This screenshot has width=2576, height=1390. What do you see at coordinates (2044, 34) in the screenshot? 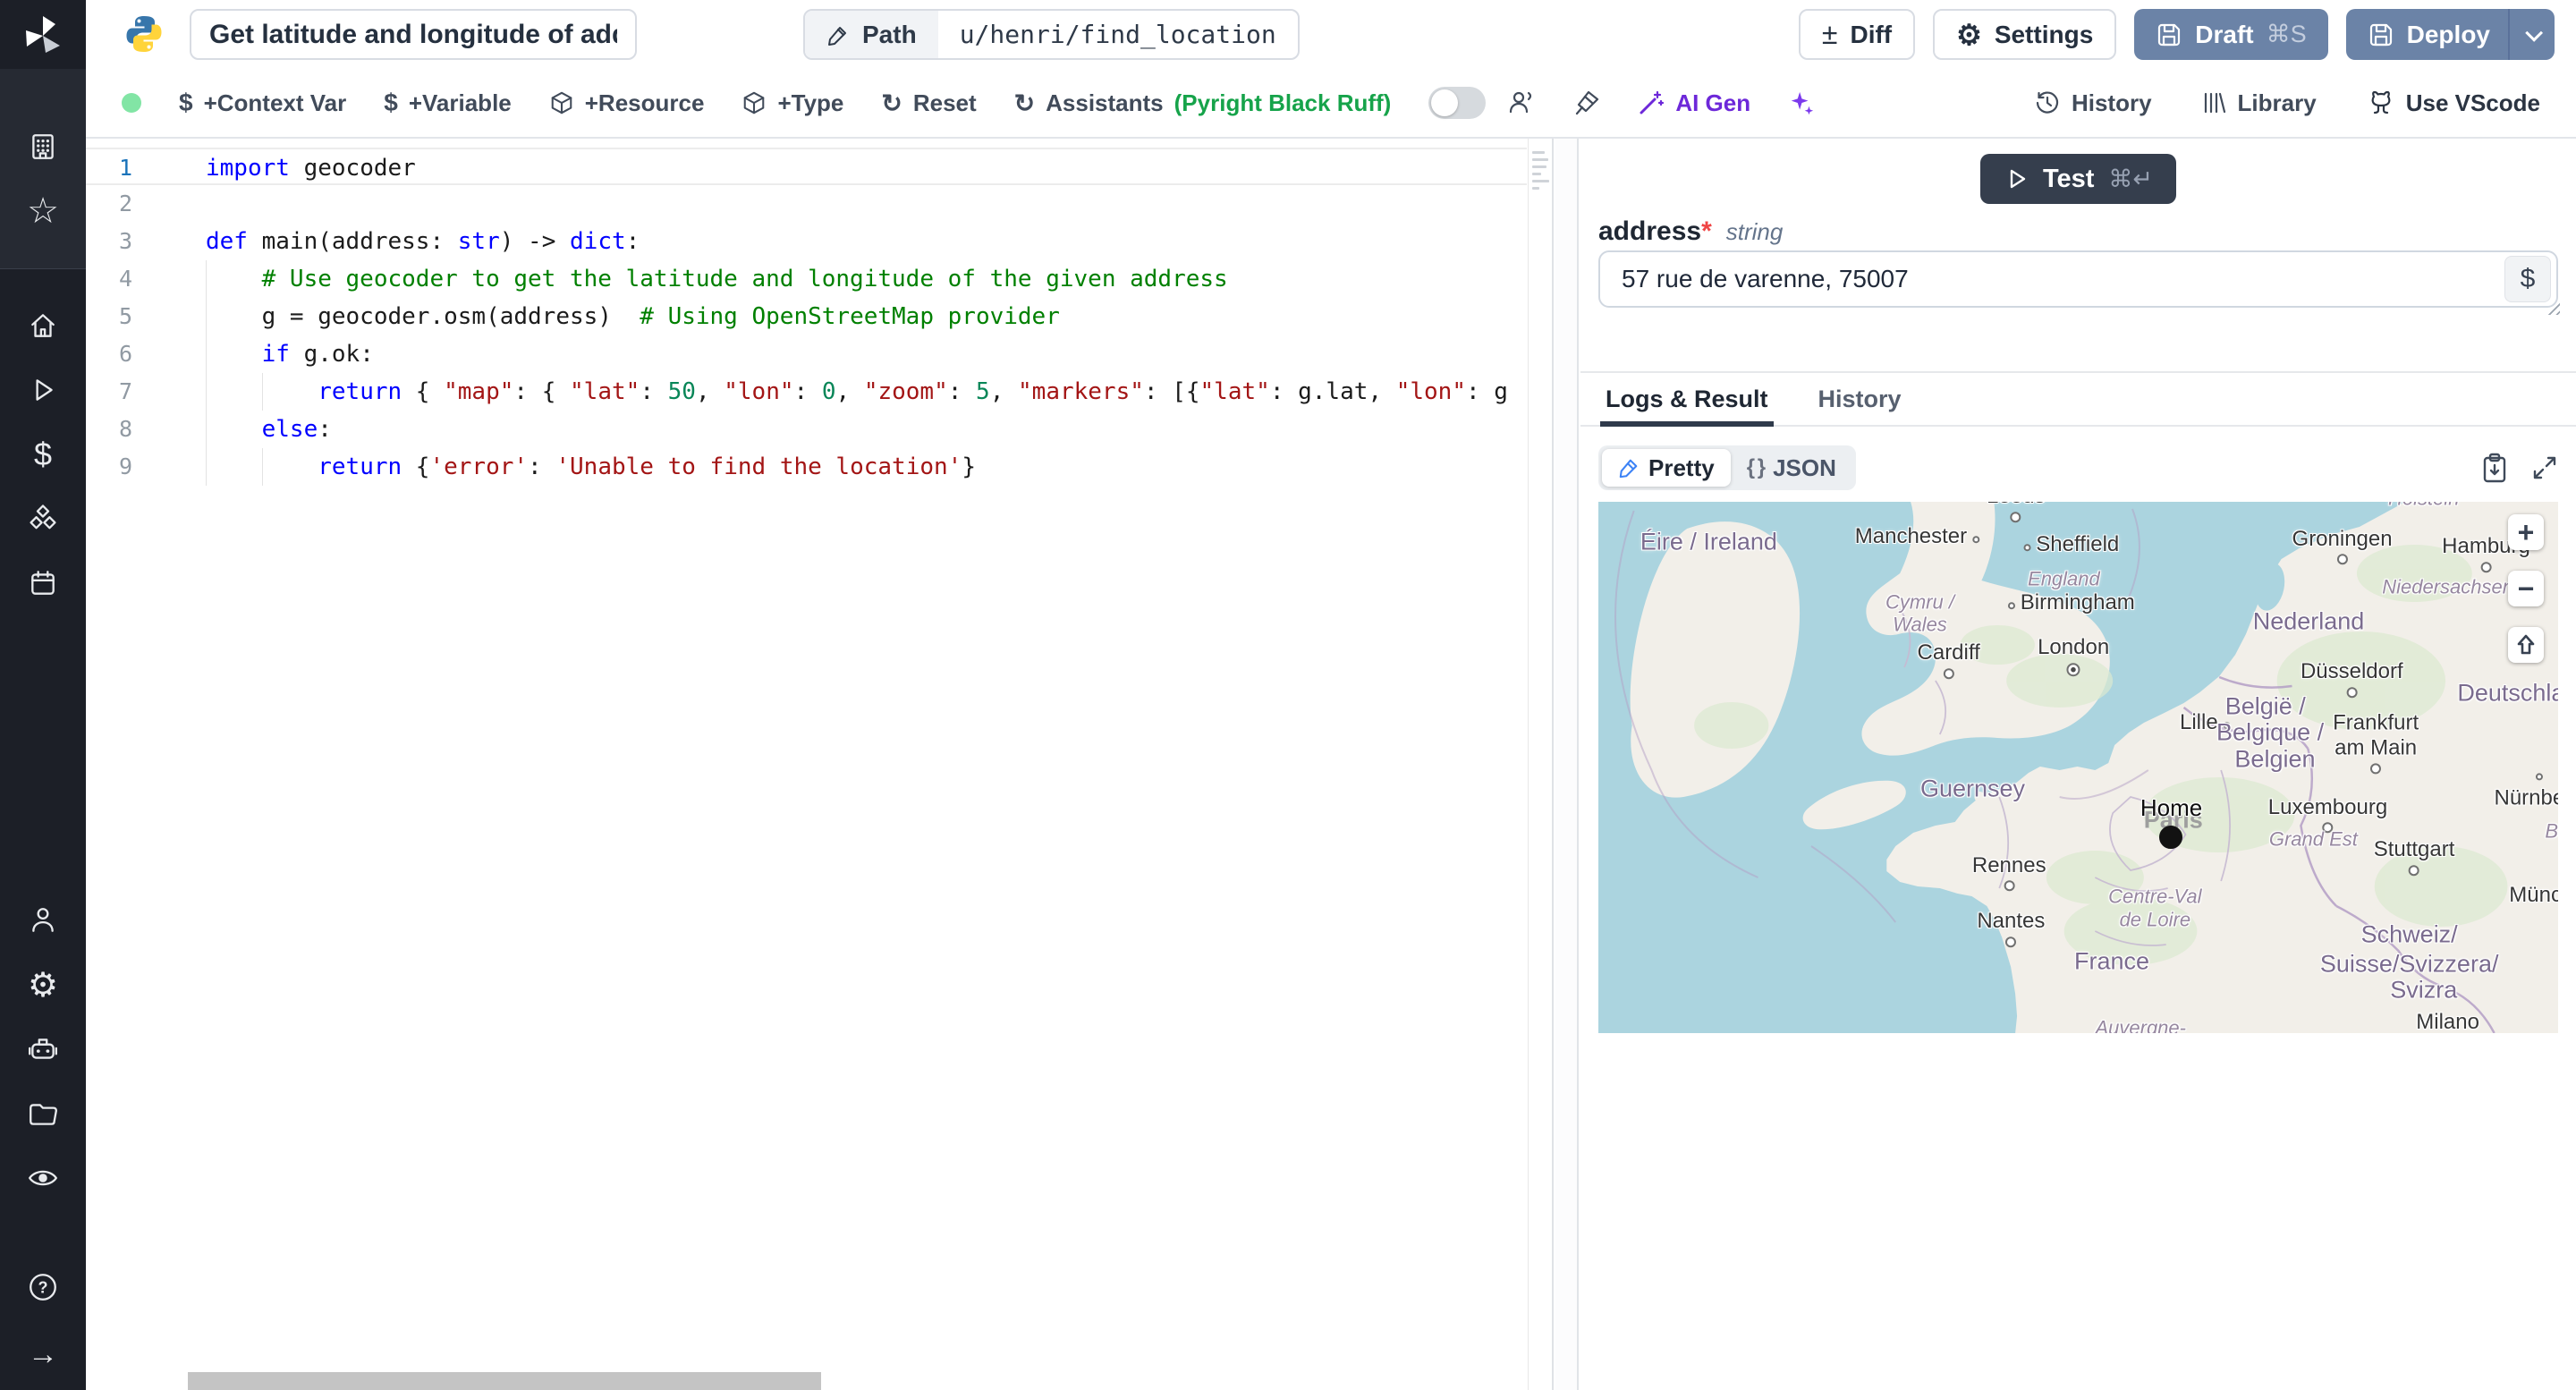
I see `settings-label: Settings` at bounding box center [2044, 34].